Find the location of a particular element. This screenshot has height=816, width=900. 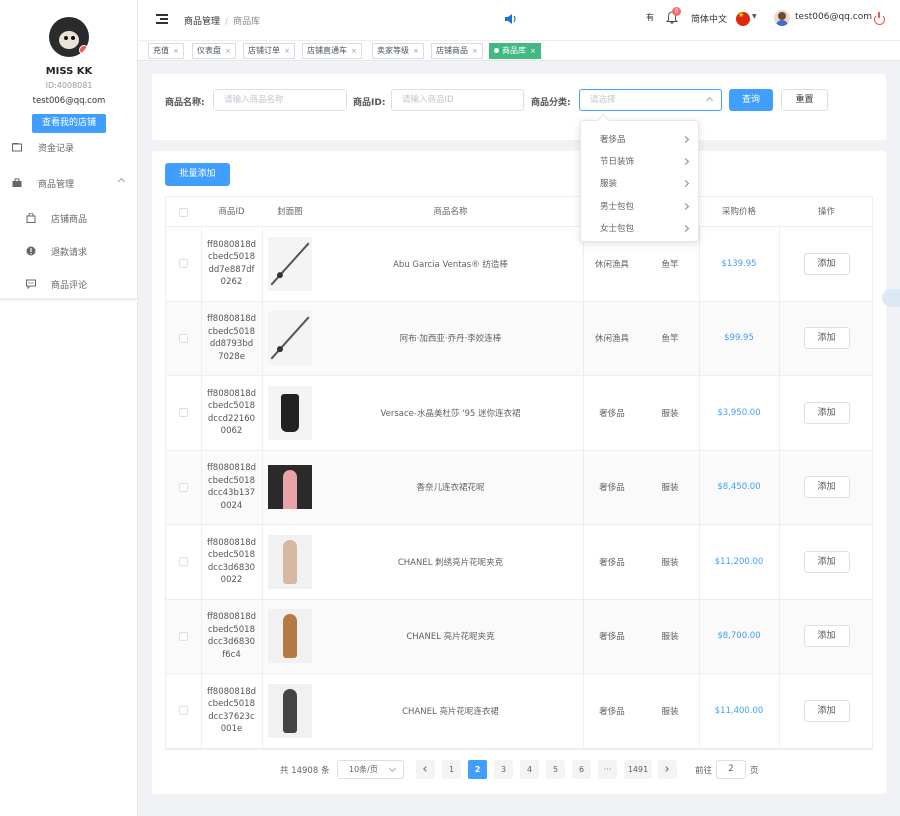

sidebar-item-refund-requests: 退款请求 is located at coordinates (69, 251).